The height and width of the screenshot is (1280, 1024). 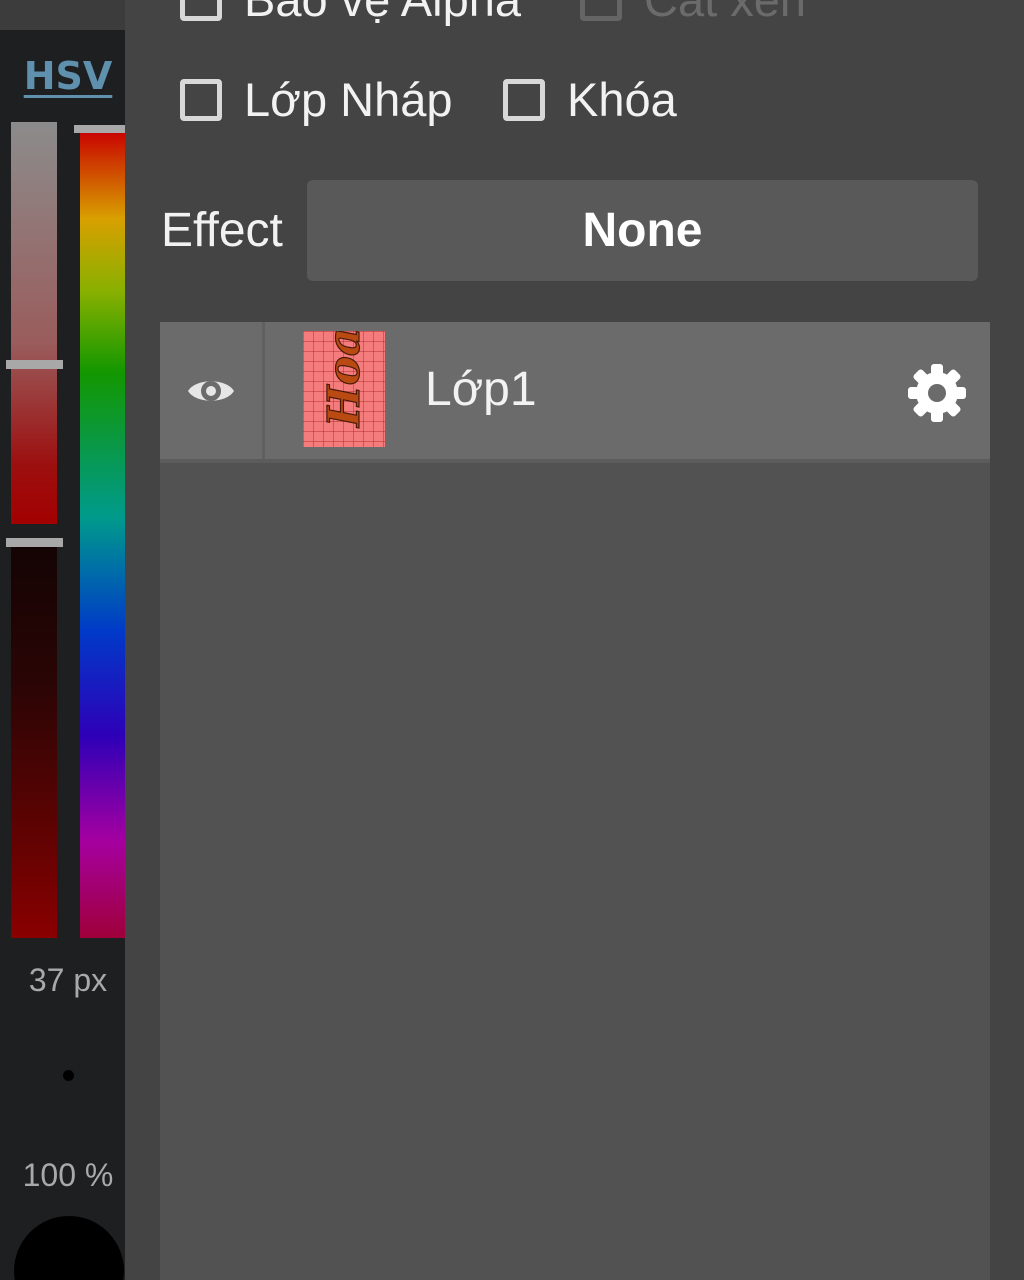 I want to click on layer-settings-button, so click(x=937, y=393).